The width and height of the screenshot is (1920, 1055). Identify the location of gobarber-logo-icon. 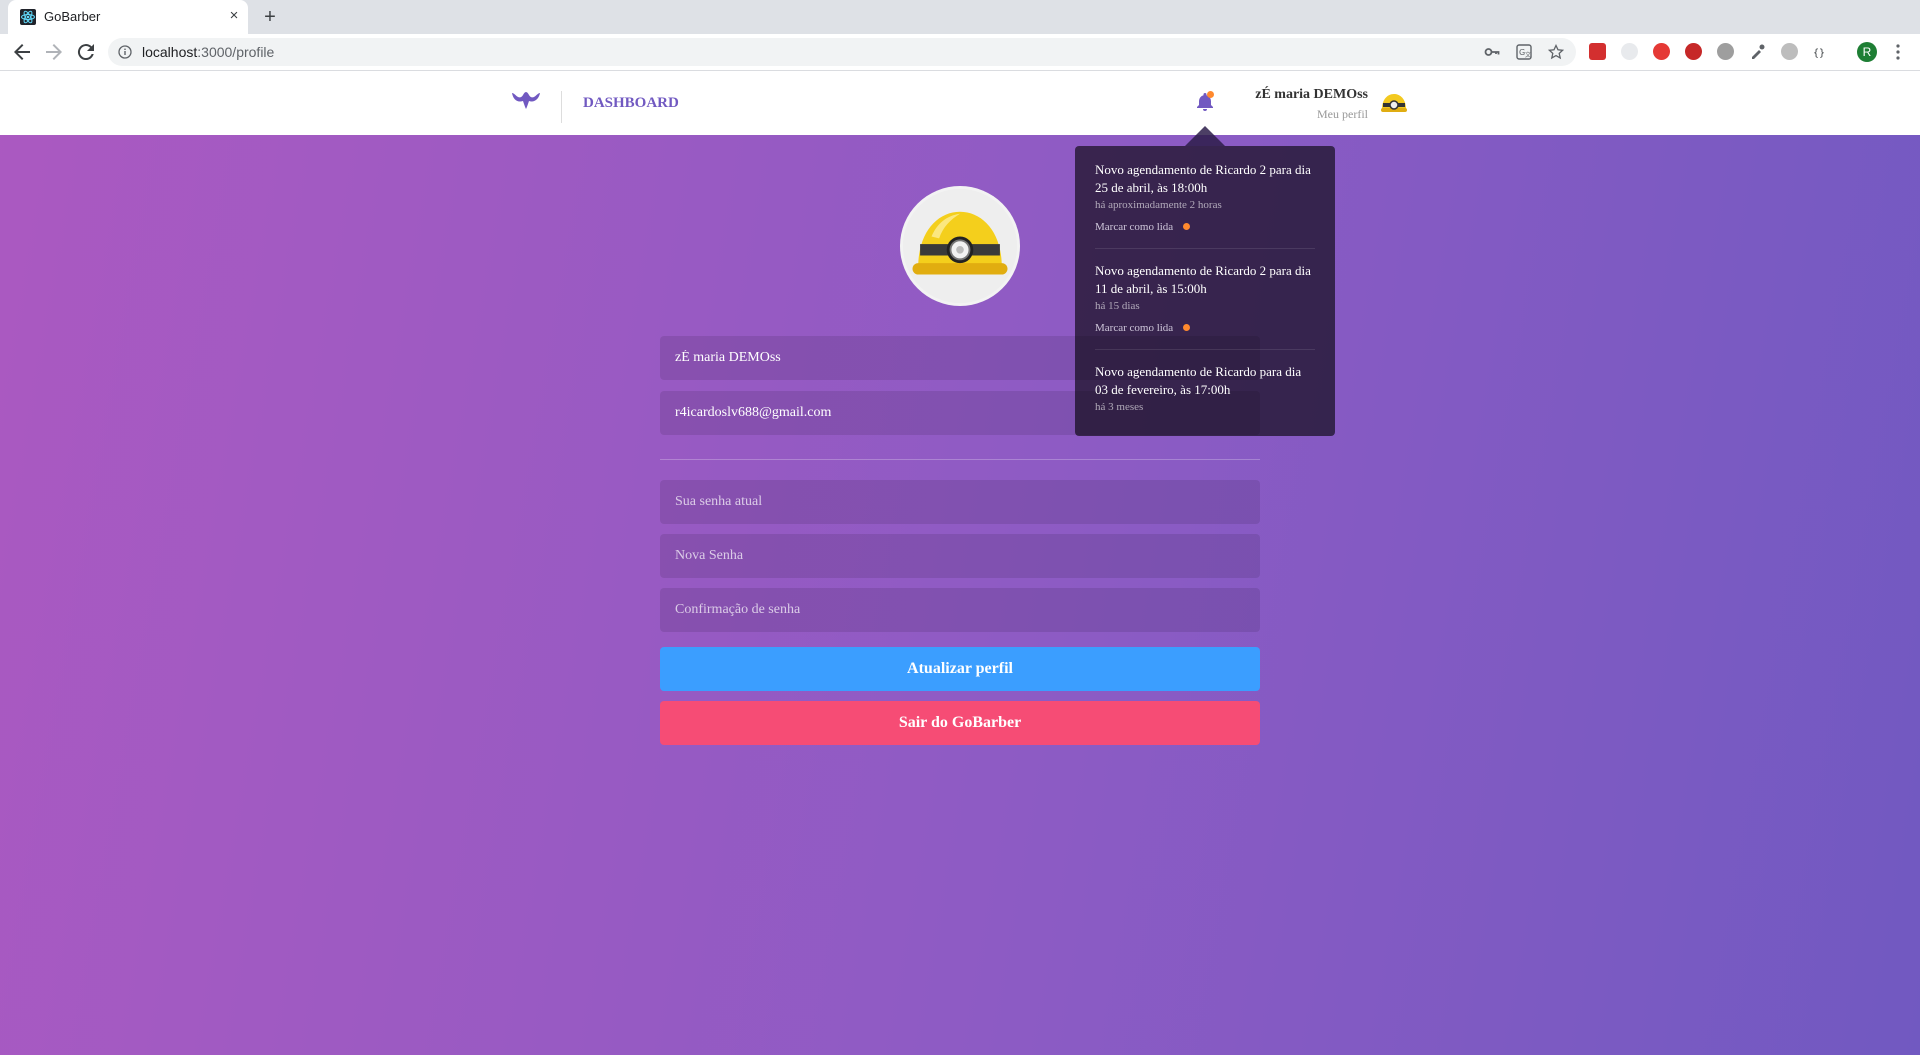
(526, 102).